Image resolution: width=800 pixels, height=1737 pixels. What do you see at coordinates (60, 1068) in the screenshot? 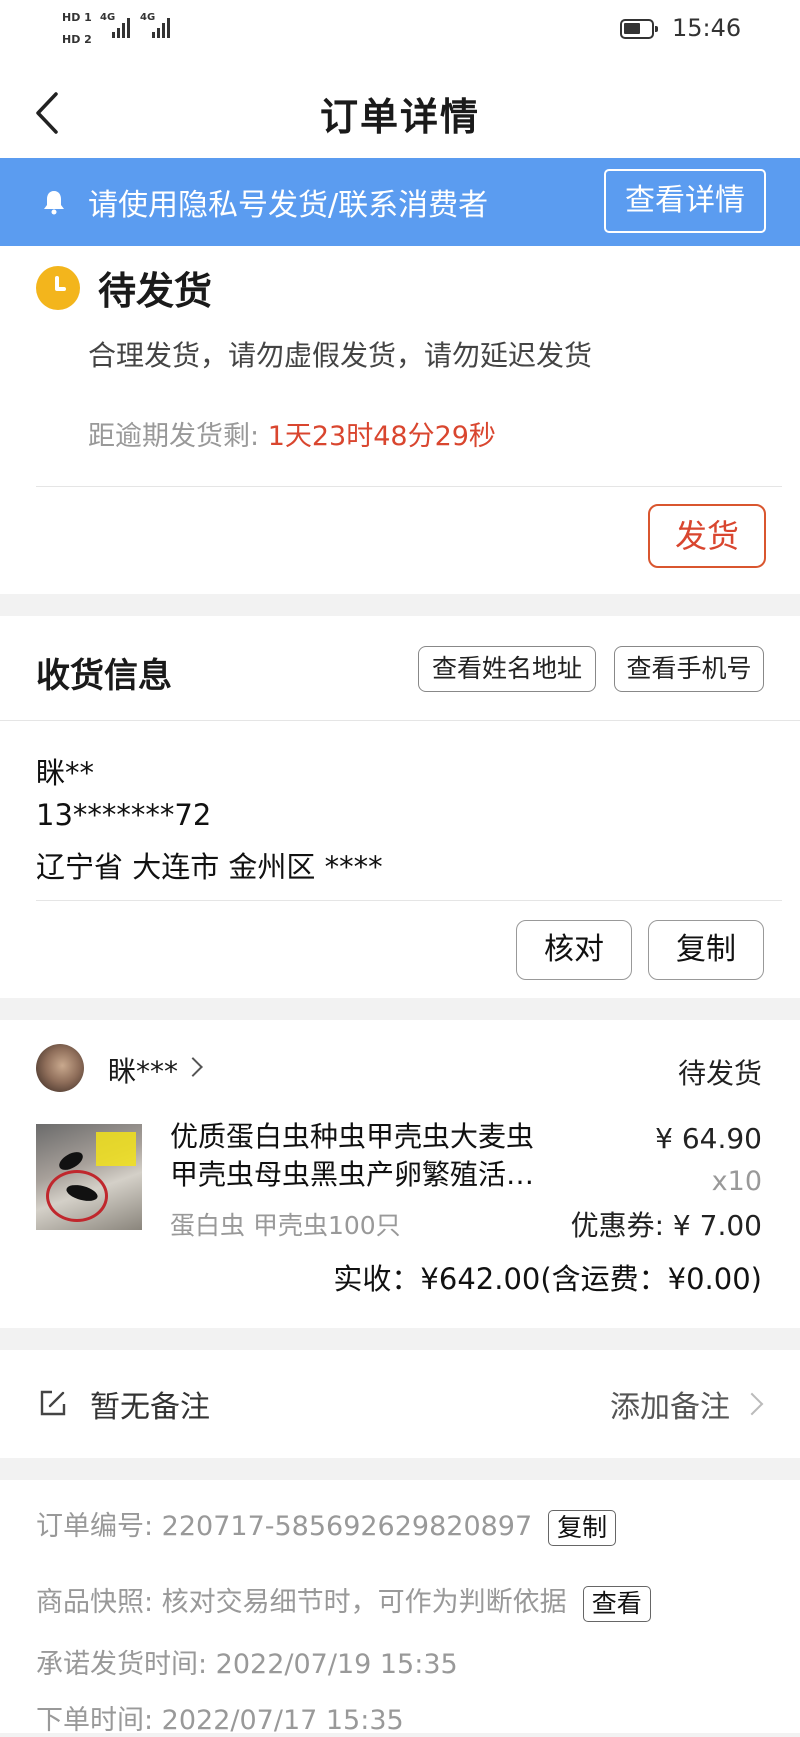
I see `buyer-avatar` at bounding box center [60, 1068].